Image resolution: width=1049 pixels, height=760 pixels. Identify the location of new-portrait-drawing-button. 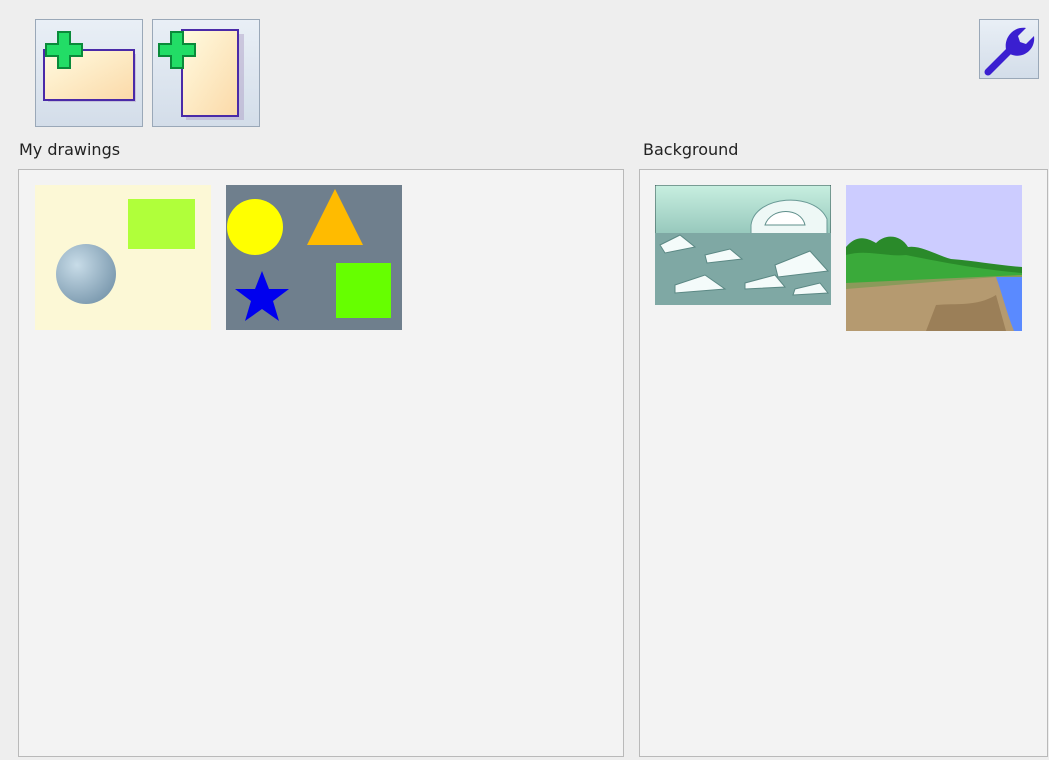
(206, 73).